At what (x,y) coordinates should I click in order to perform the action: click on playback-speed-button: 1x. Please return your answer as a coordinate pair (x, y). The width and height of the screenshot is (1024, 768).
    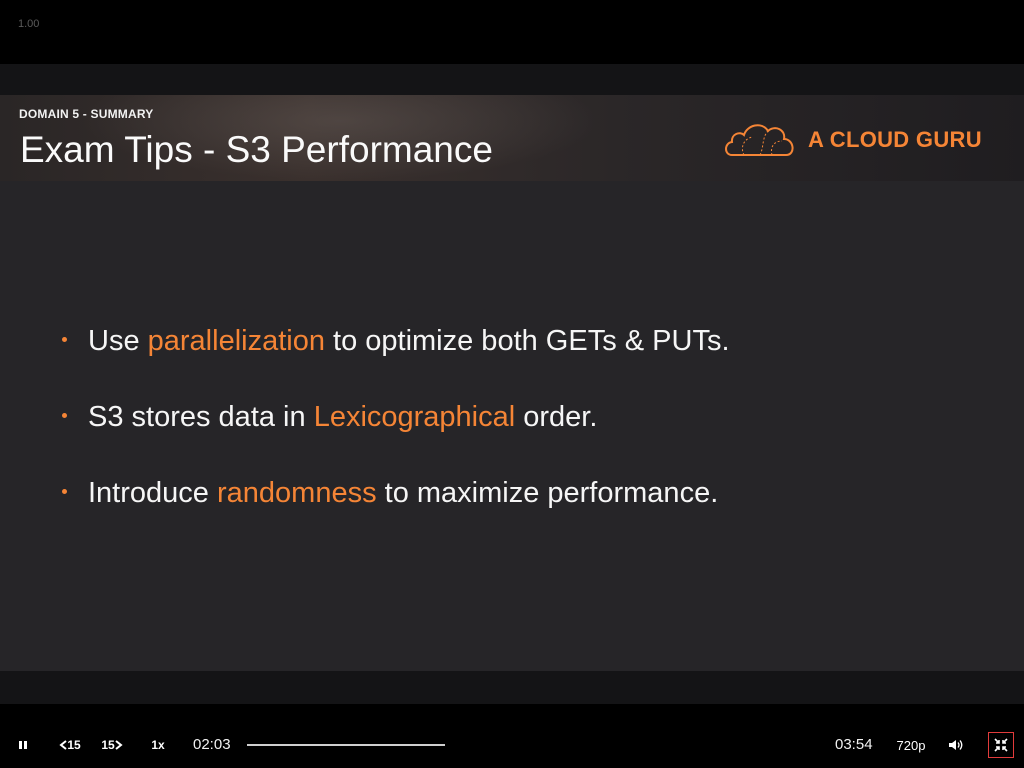
    Looking at the image, I should click on (158, 745).